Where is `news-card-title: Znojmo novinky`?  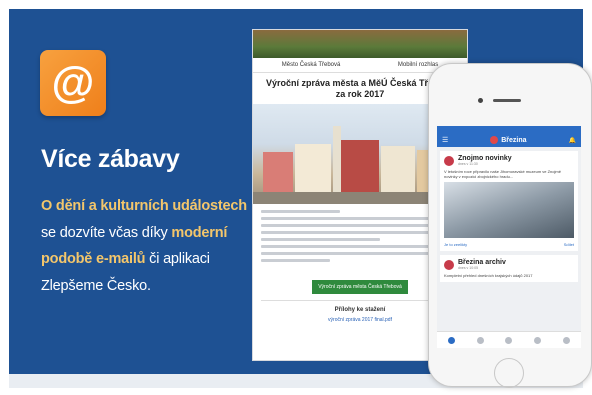
news-card-title: Znojmo novinky is located at coordinates (485, 158).